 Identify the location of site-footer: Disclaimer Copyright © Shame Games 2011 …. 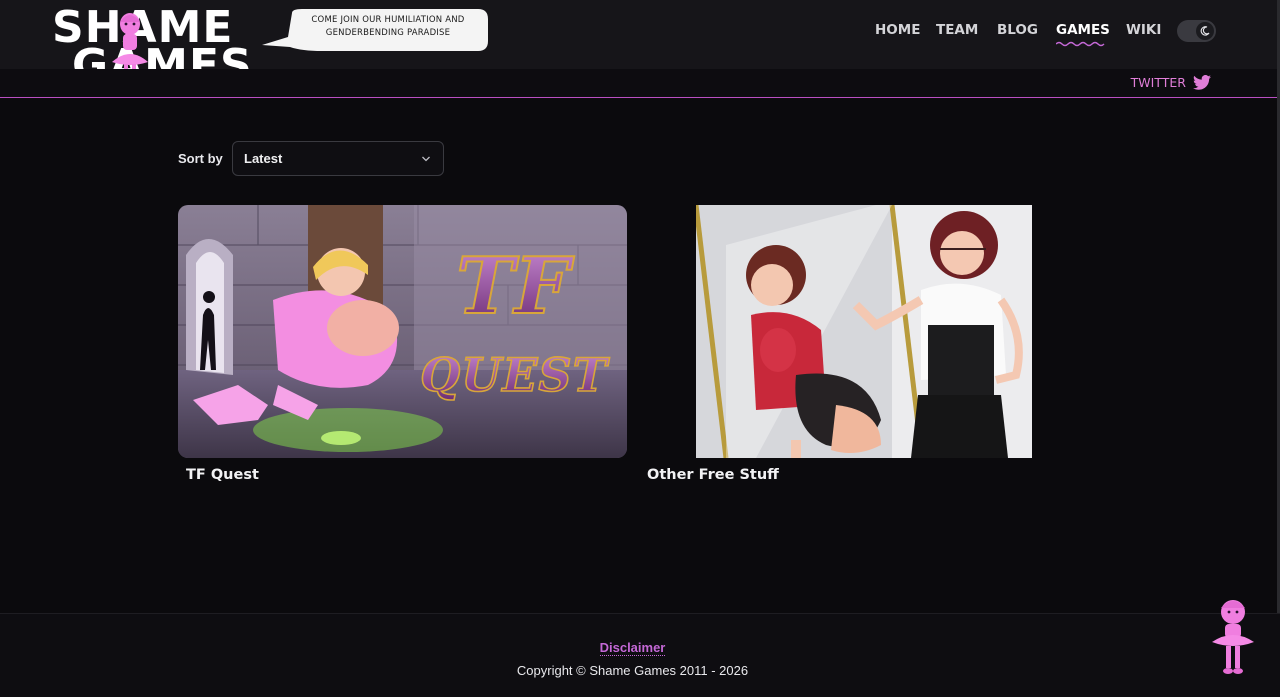
(640, 655).